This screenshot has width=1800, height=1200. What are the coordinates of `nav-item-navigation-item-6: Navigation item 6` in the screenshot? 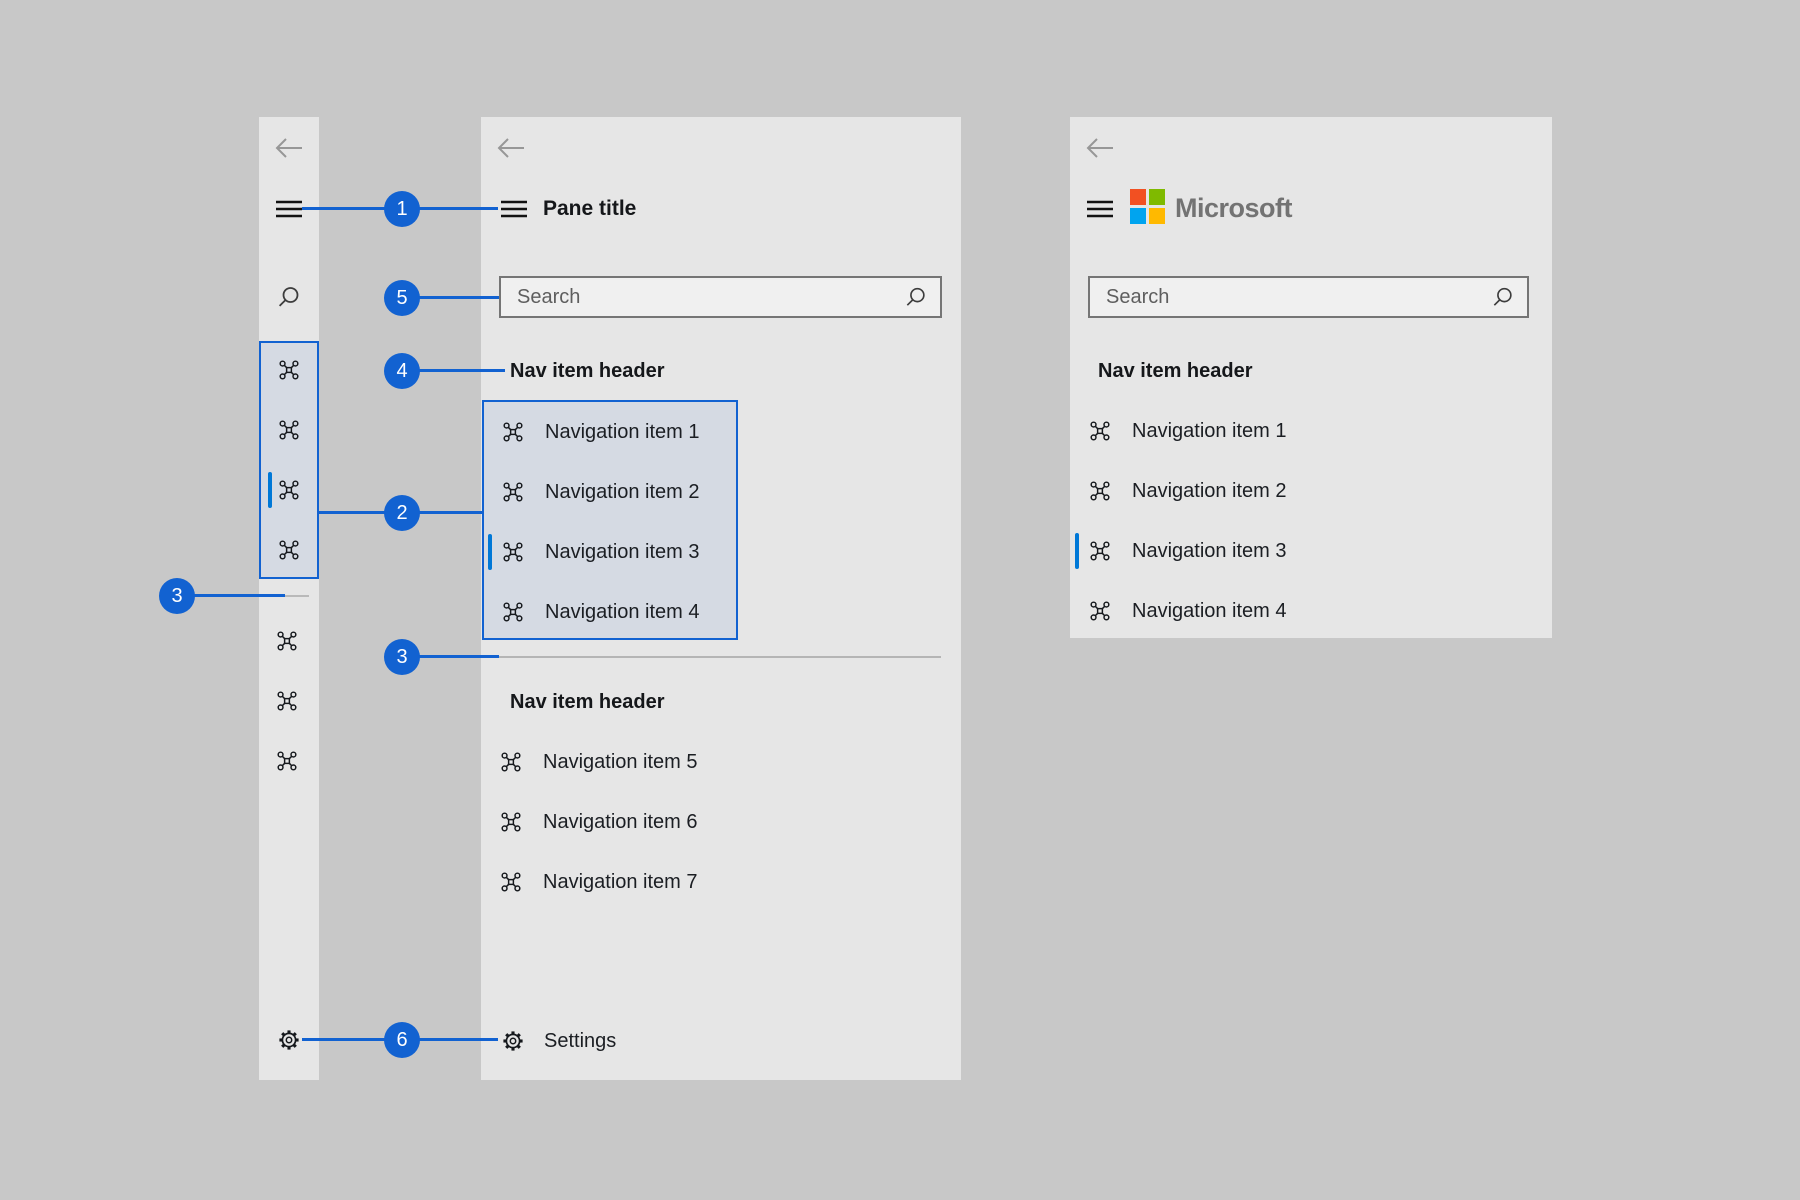 It's located at (721, 822).